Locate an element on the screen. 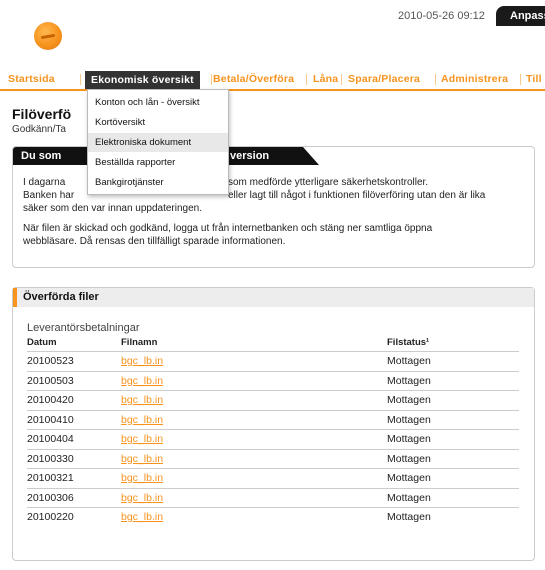 Image resolution: width=545 pixels, height=570 pixels. info-line-1-left: I dagarna is located at coordinates (44, 182).